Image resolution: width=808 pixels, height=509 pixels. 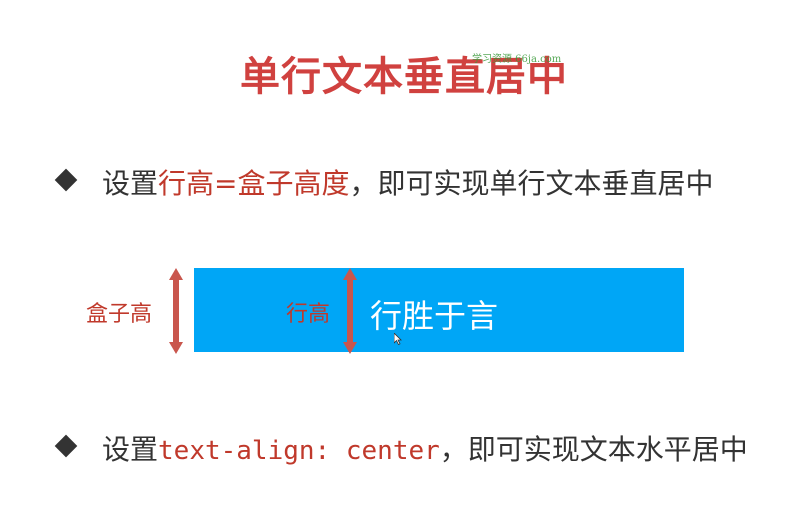 What do you see at coordinates (130, 183) in the screenshot?
I see `bullet1-prefix: 设置` at bounding box center [130, 183].